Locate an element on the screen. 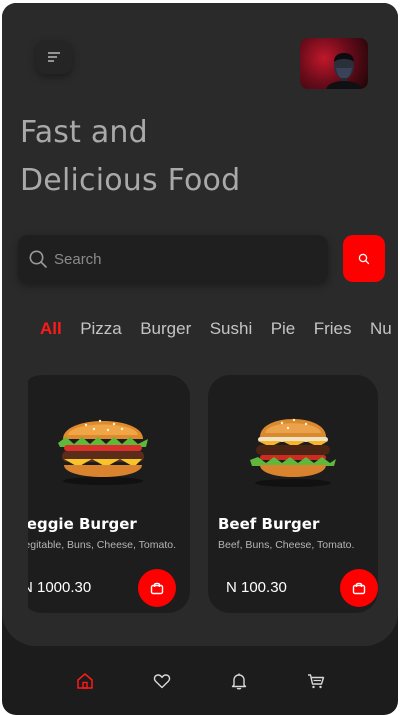 Image resolution: width=400 pixels, height=715 pixels. tab-nu: Nu is located at coordinates (381, 329).